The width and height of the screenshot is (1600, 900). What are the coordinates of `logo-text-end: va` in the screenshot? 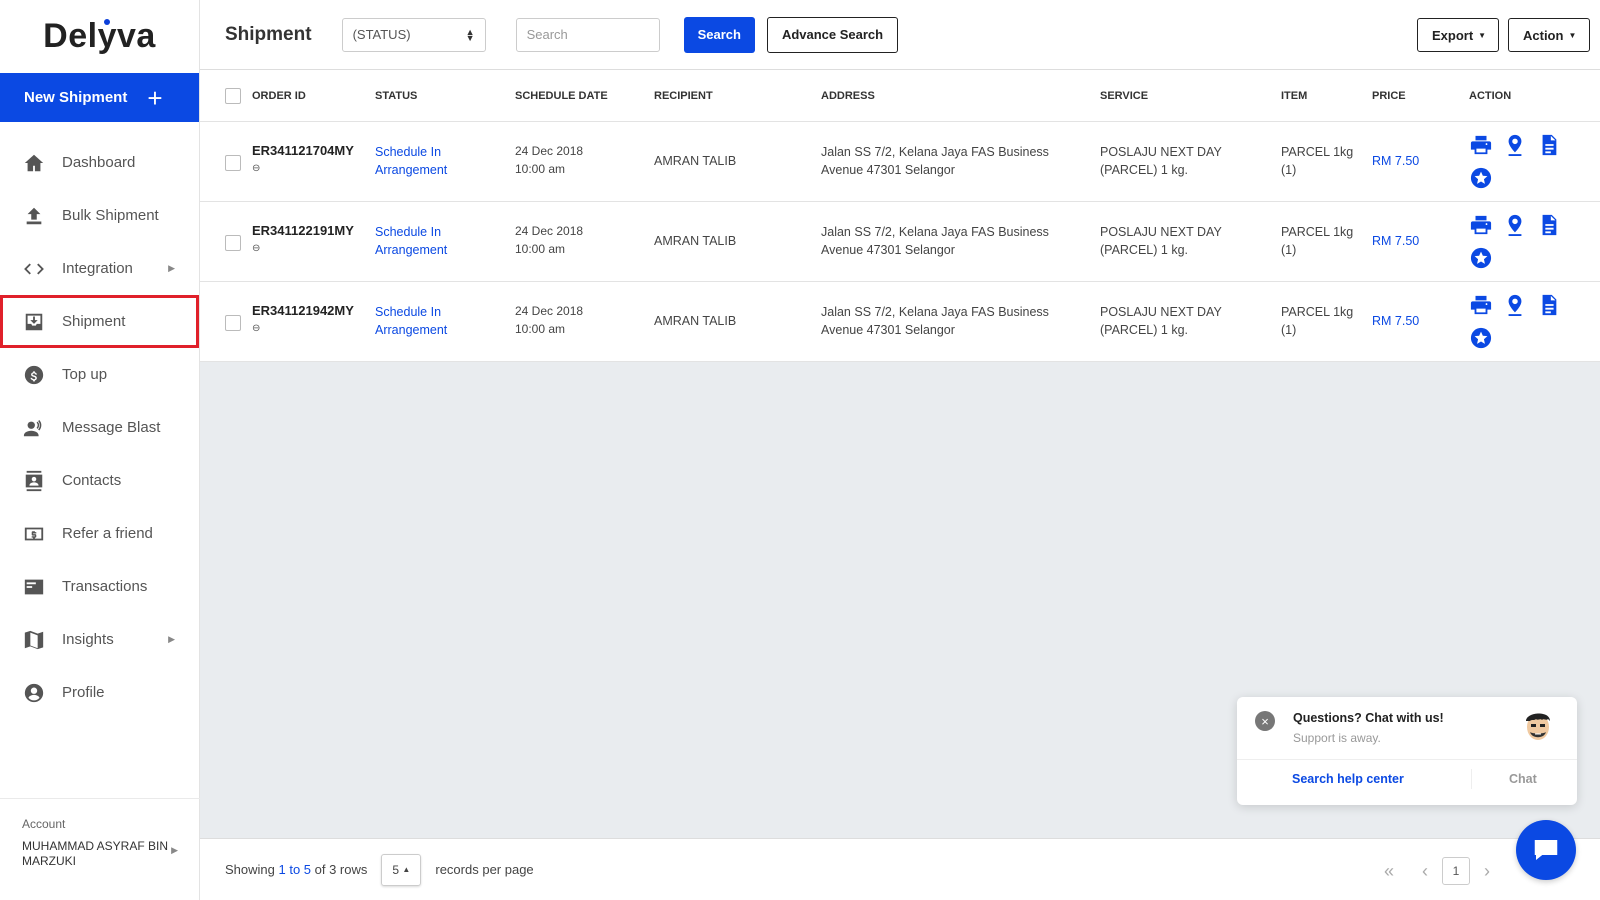 It's located at (136, 36).